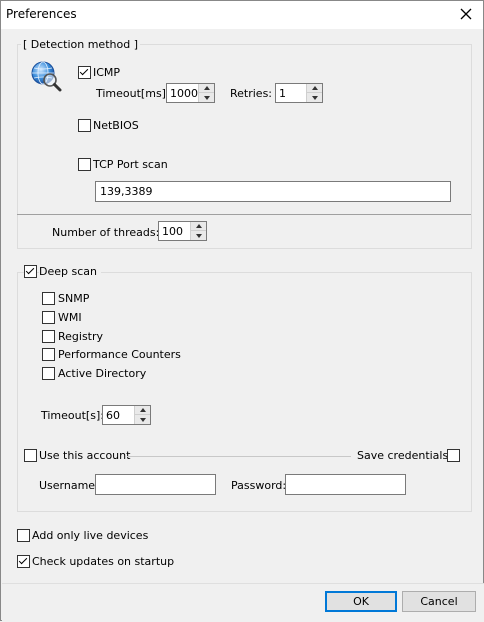 Image resolution: width=484 pixels, height=622 pixels. Describe the element at coordinates (133, 93) in the screenshot. I see `icmp-timeout-label: Timeout[ms]:` at that location.